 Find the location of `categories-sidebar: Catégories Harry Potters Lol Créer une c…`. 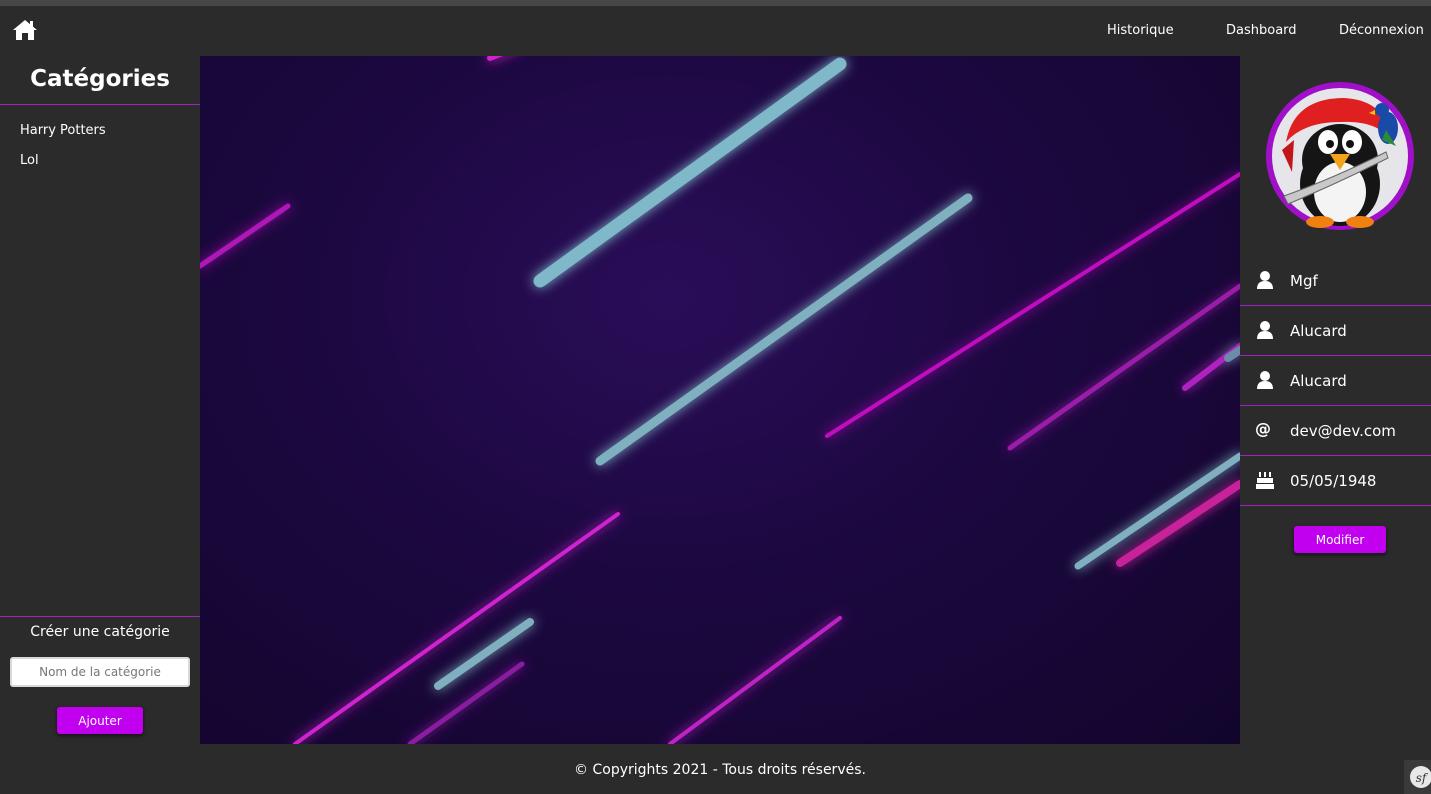

categories-sidebar: Catégories Harry Potters Lol Créer une c… is located at coordinates (100, 400).